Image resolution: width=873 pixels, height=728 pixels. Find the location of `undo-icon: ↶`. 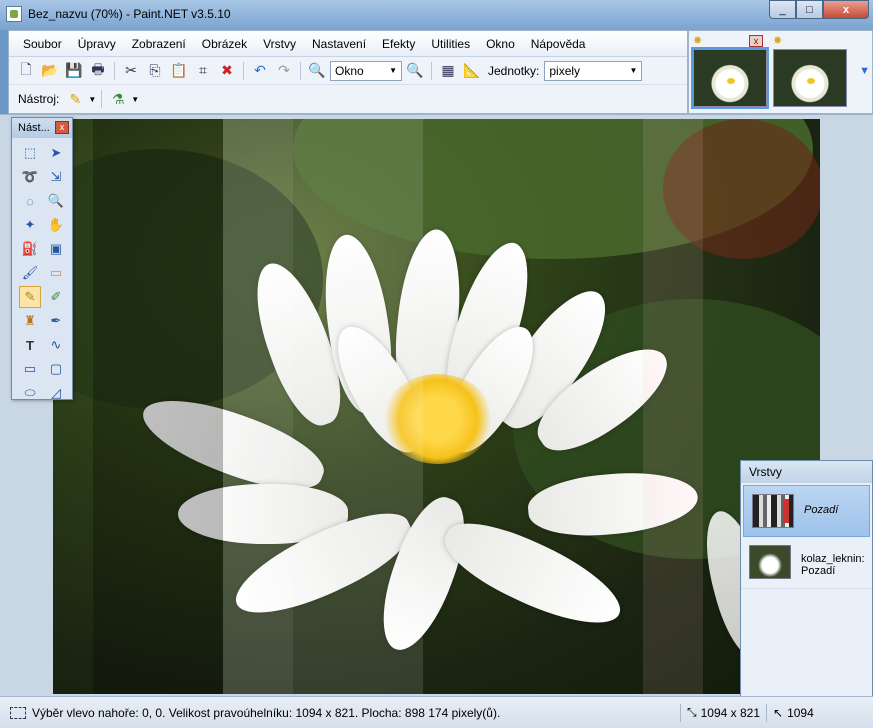

undo-icon: ↶ is located at coordinates (260, 71).